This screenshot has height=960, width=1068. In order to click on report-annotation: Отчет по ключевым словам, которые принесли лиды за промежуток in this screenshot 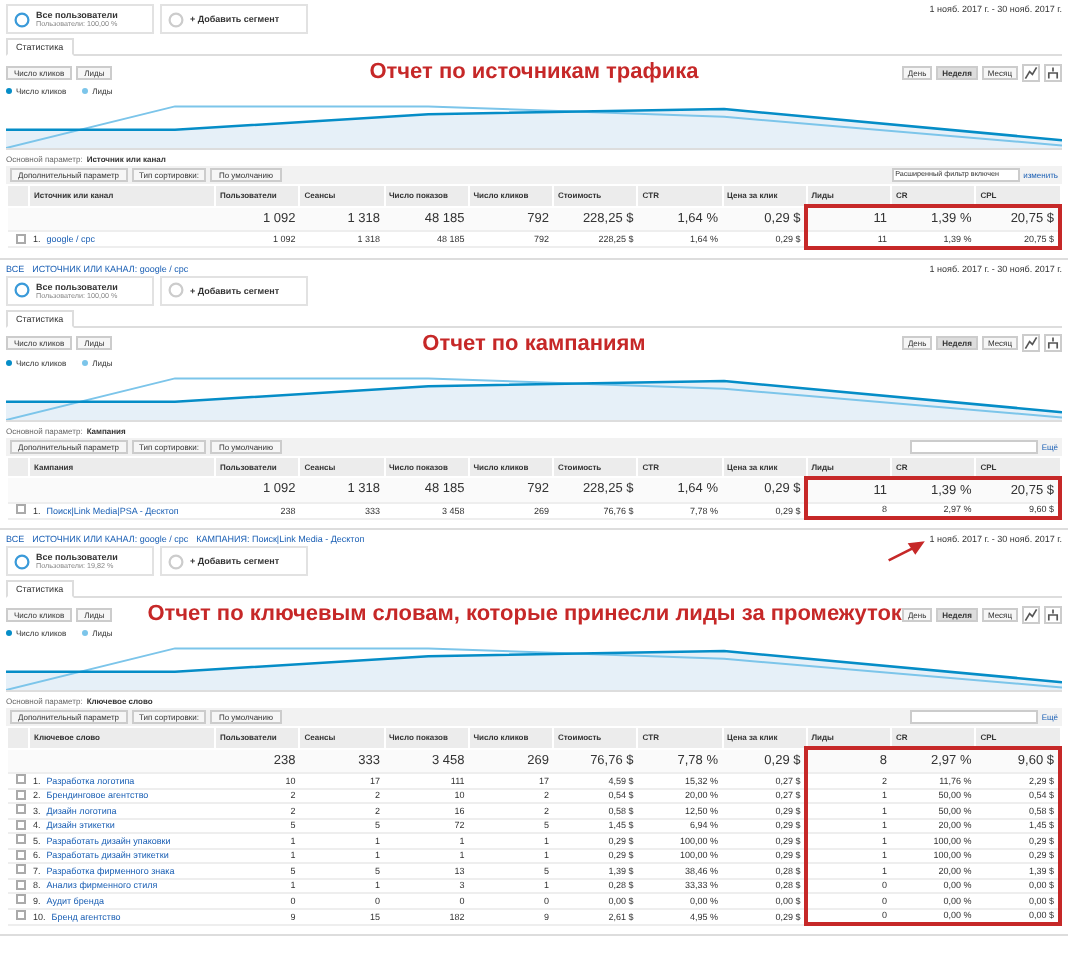, I will do `click(524, 614)`.